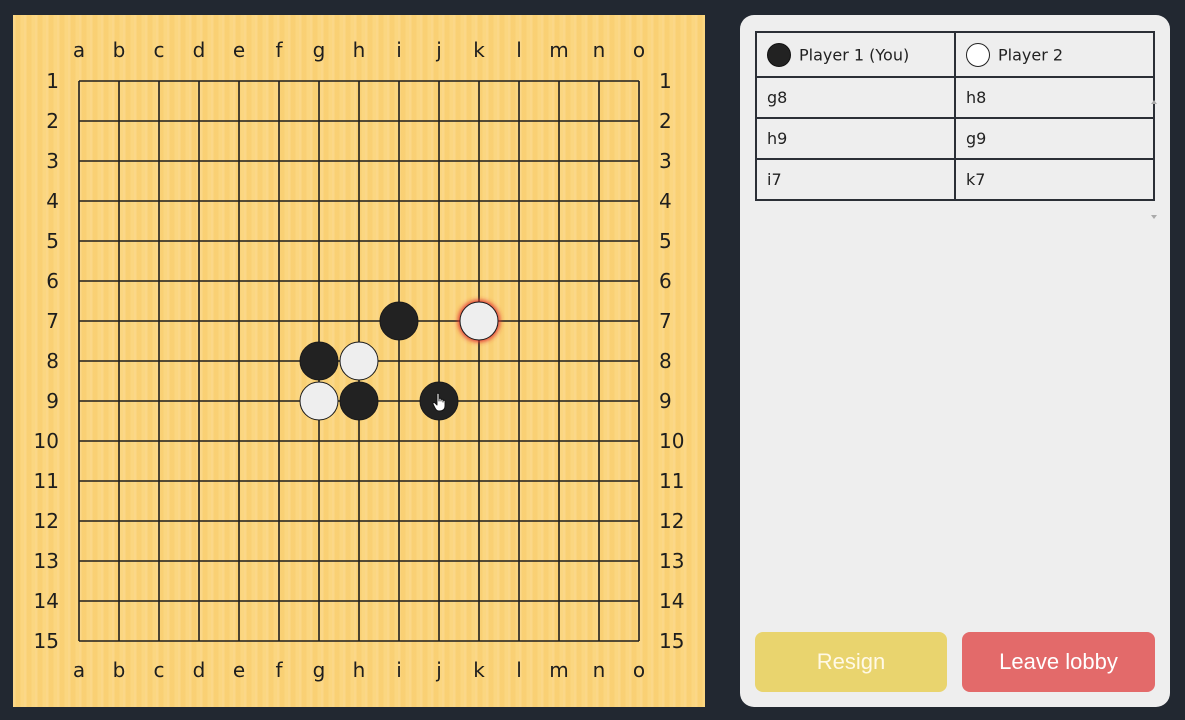 Image resolution: width=1185 pixels, height=720 pixels. I want to click on column-label-top: f, so click(279, 50).